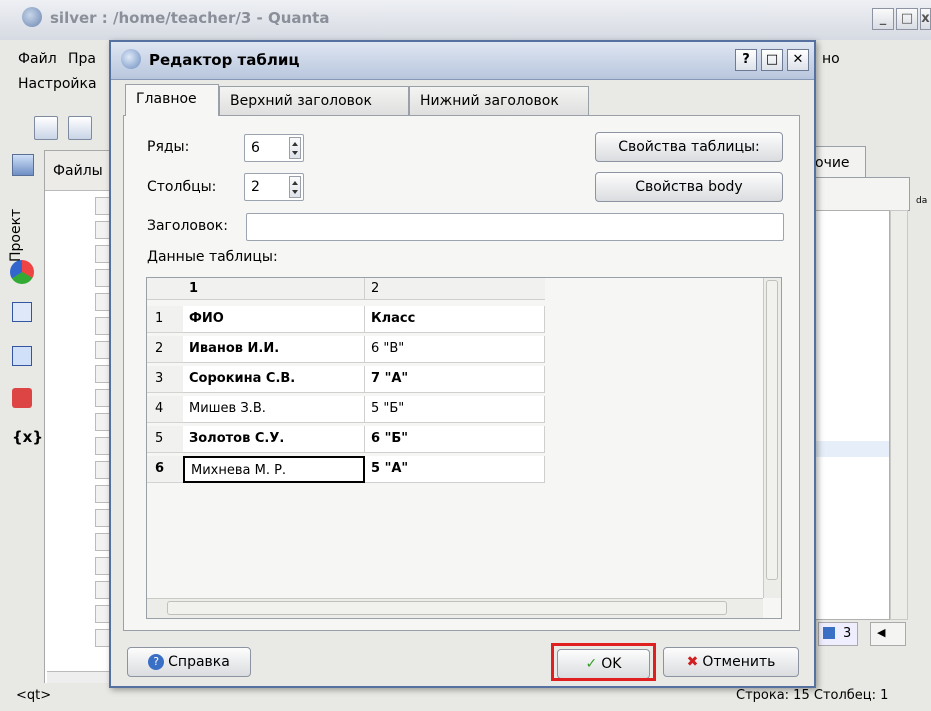 Image resolution: width=931 pixels, height=711 pixels. I want to click on table-data-label: Данные таблицы:, so click(212, 257).